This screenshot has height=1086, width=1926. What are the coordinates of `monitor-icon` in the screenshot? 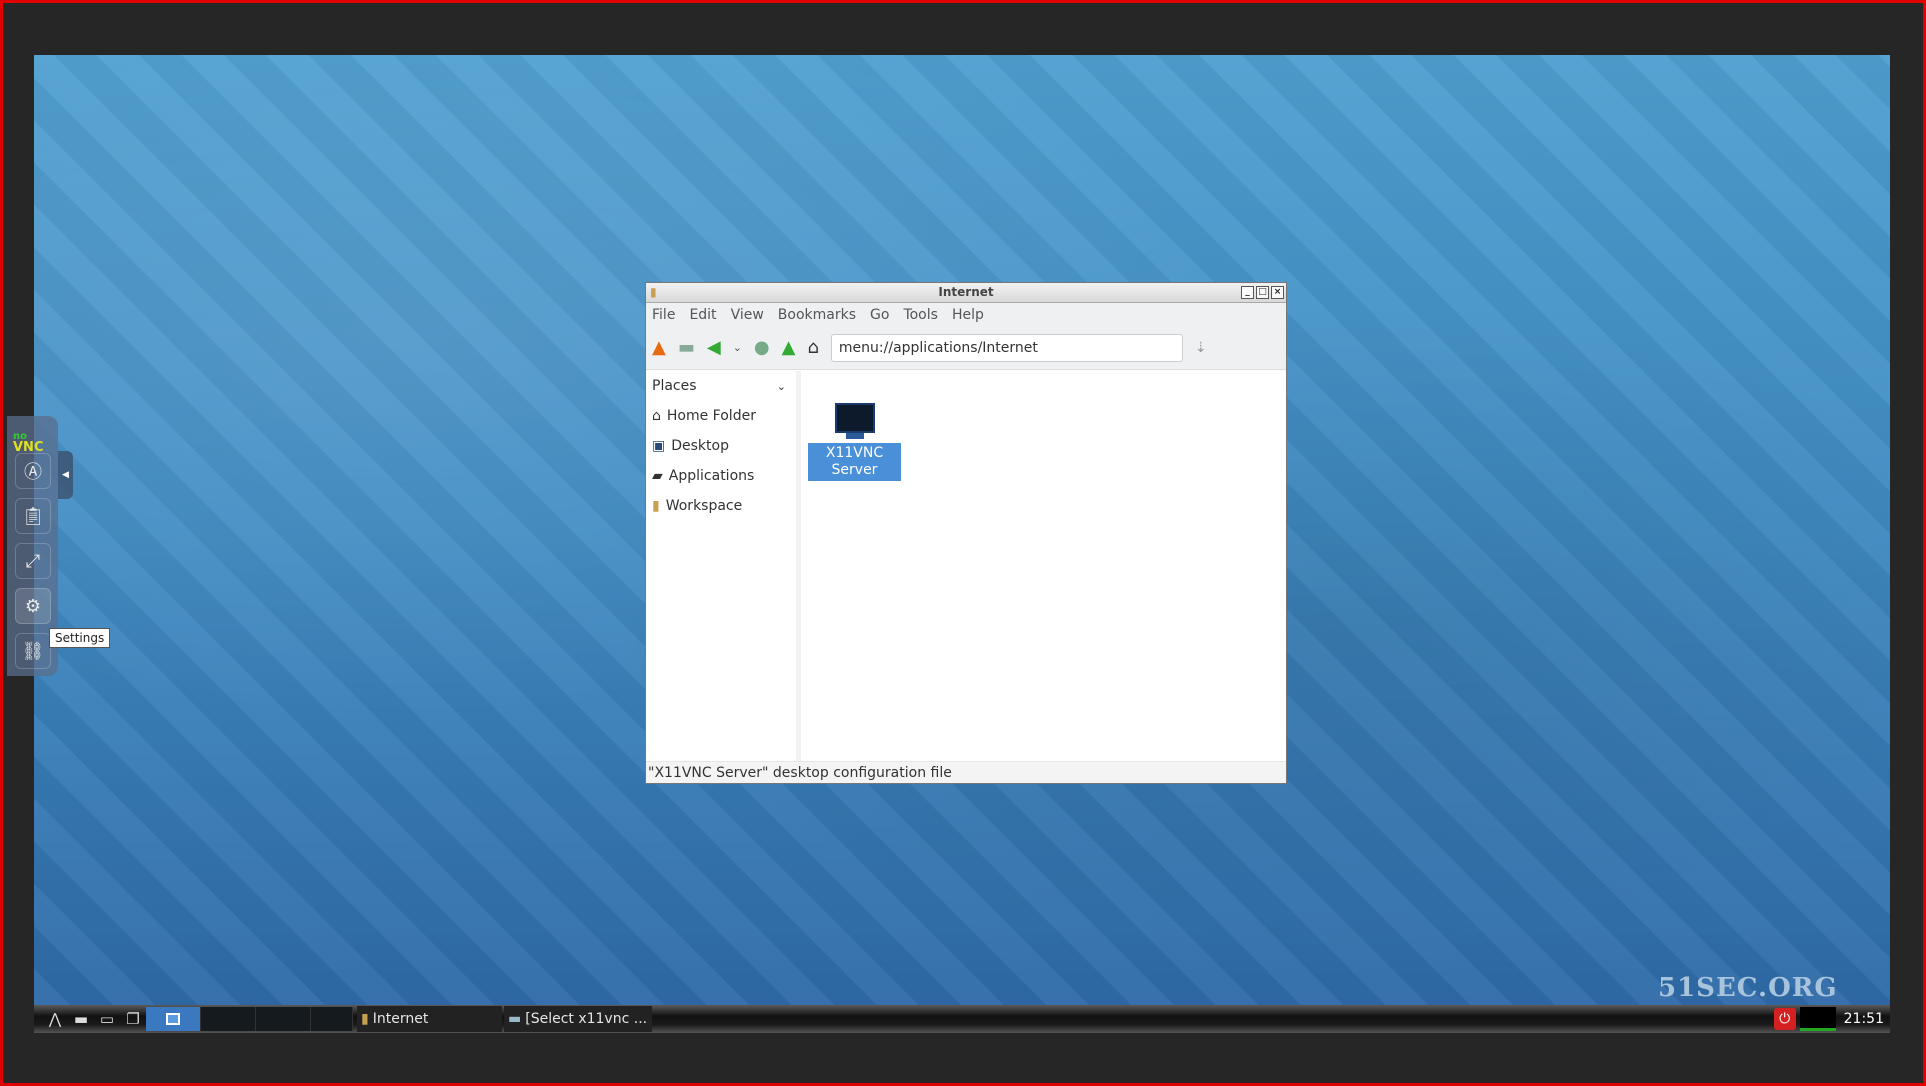 It's located at (854, 418).